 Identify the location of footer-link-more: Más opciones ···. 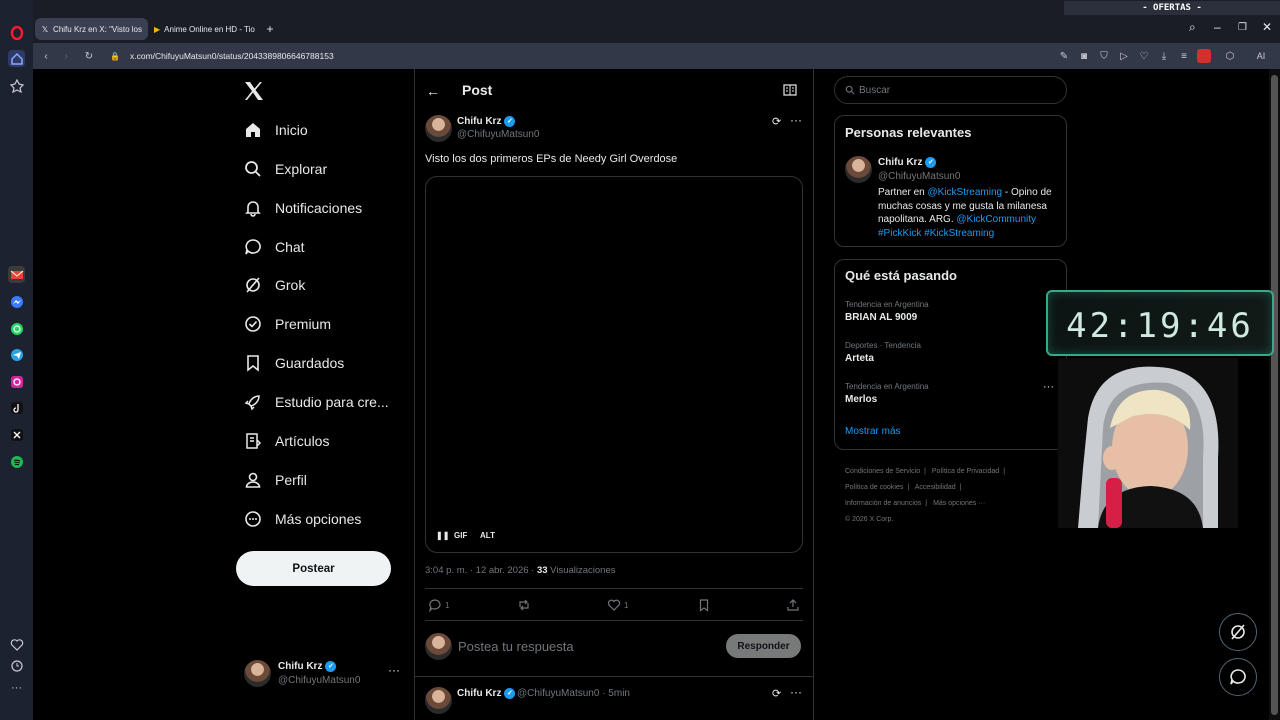
(959, 503).